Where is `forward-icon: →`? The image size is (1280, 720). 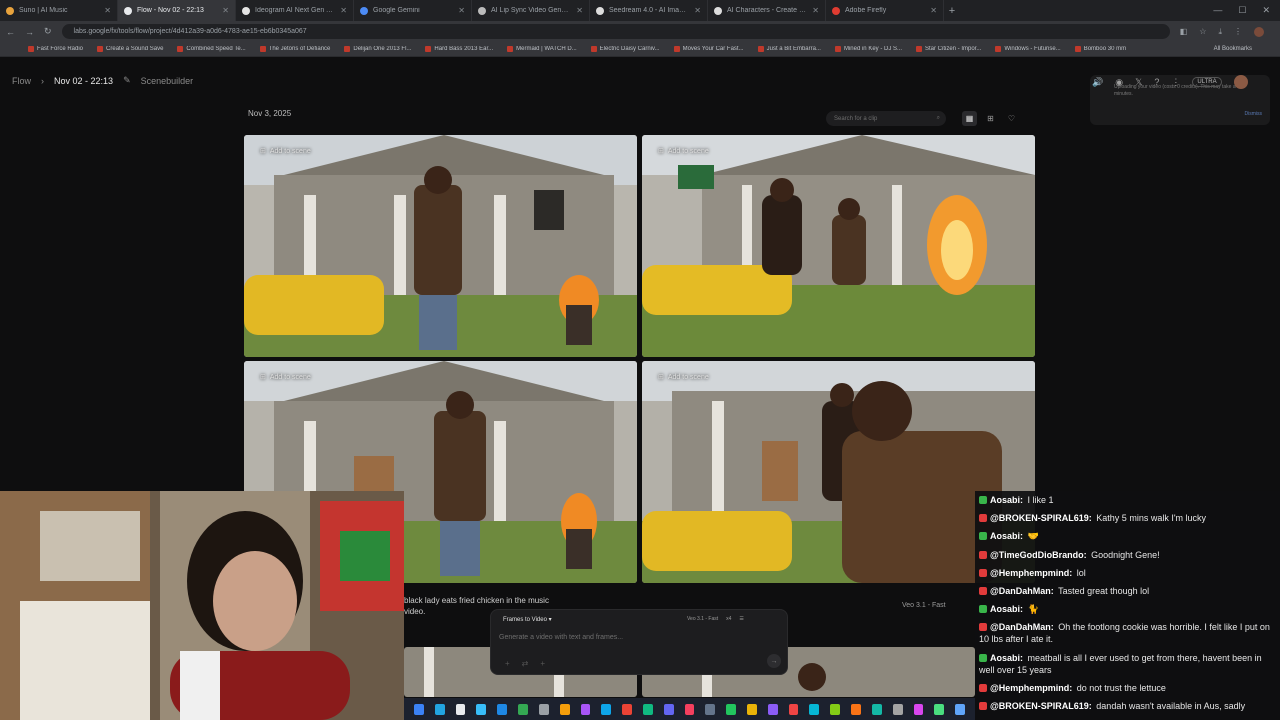
forward-icon: → is located at coordinates (29, 32).